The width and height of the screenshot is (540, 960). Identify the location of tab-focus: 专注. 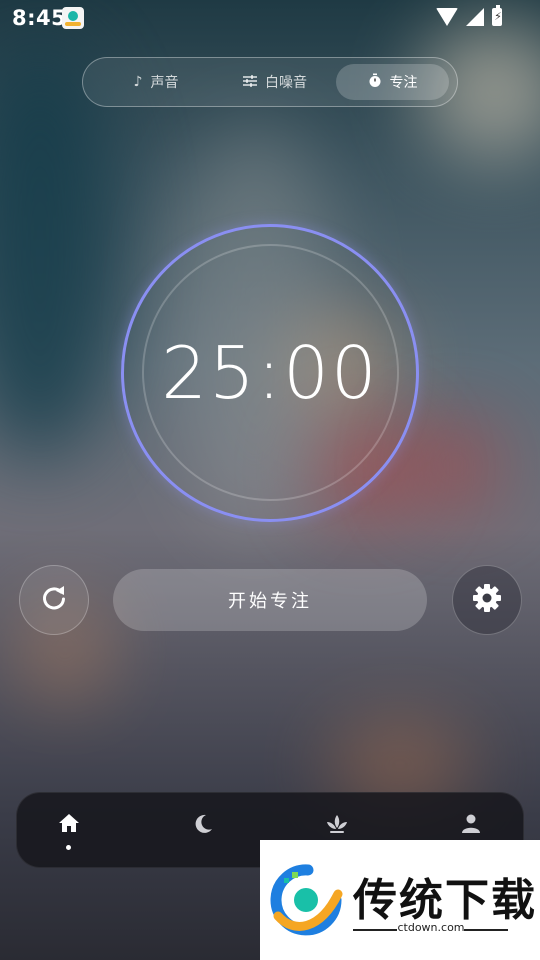
(392, 82).